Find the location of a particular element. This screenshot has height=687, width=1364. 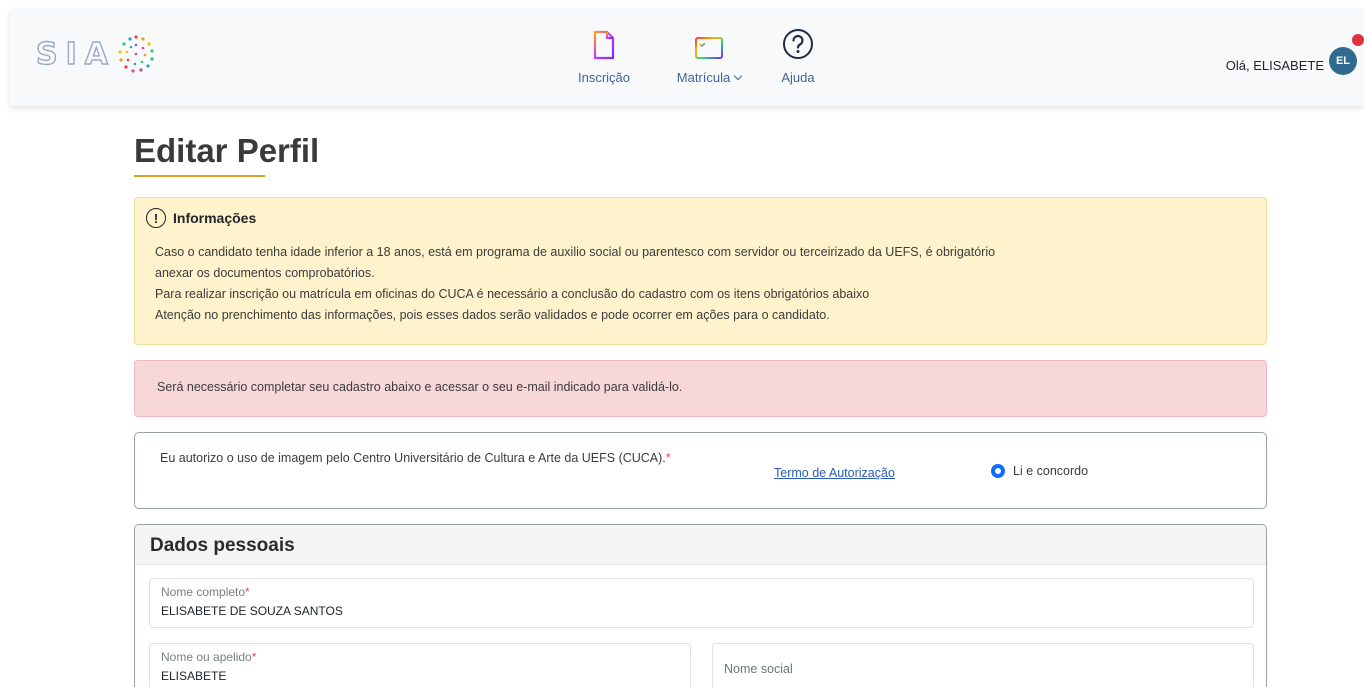

logo-letter-s: S is located at coordinates (47, 54).